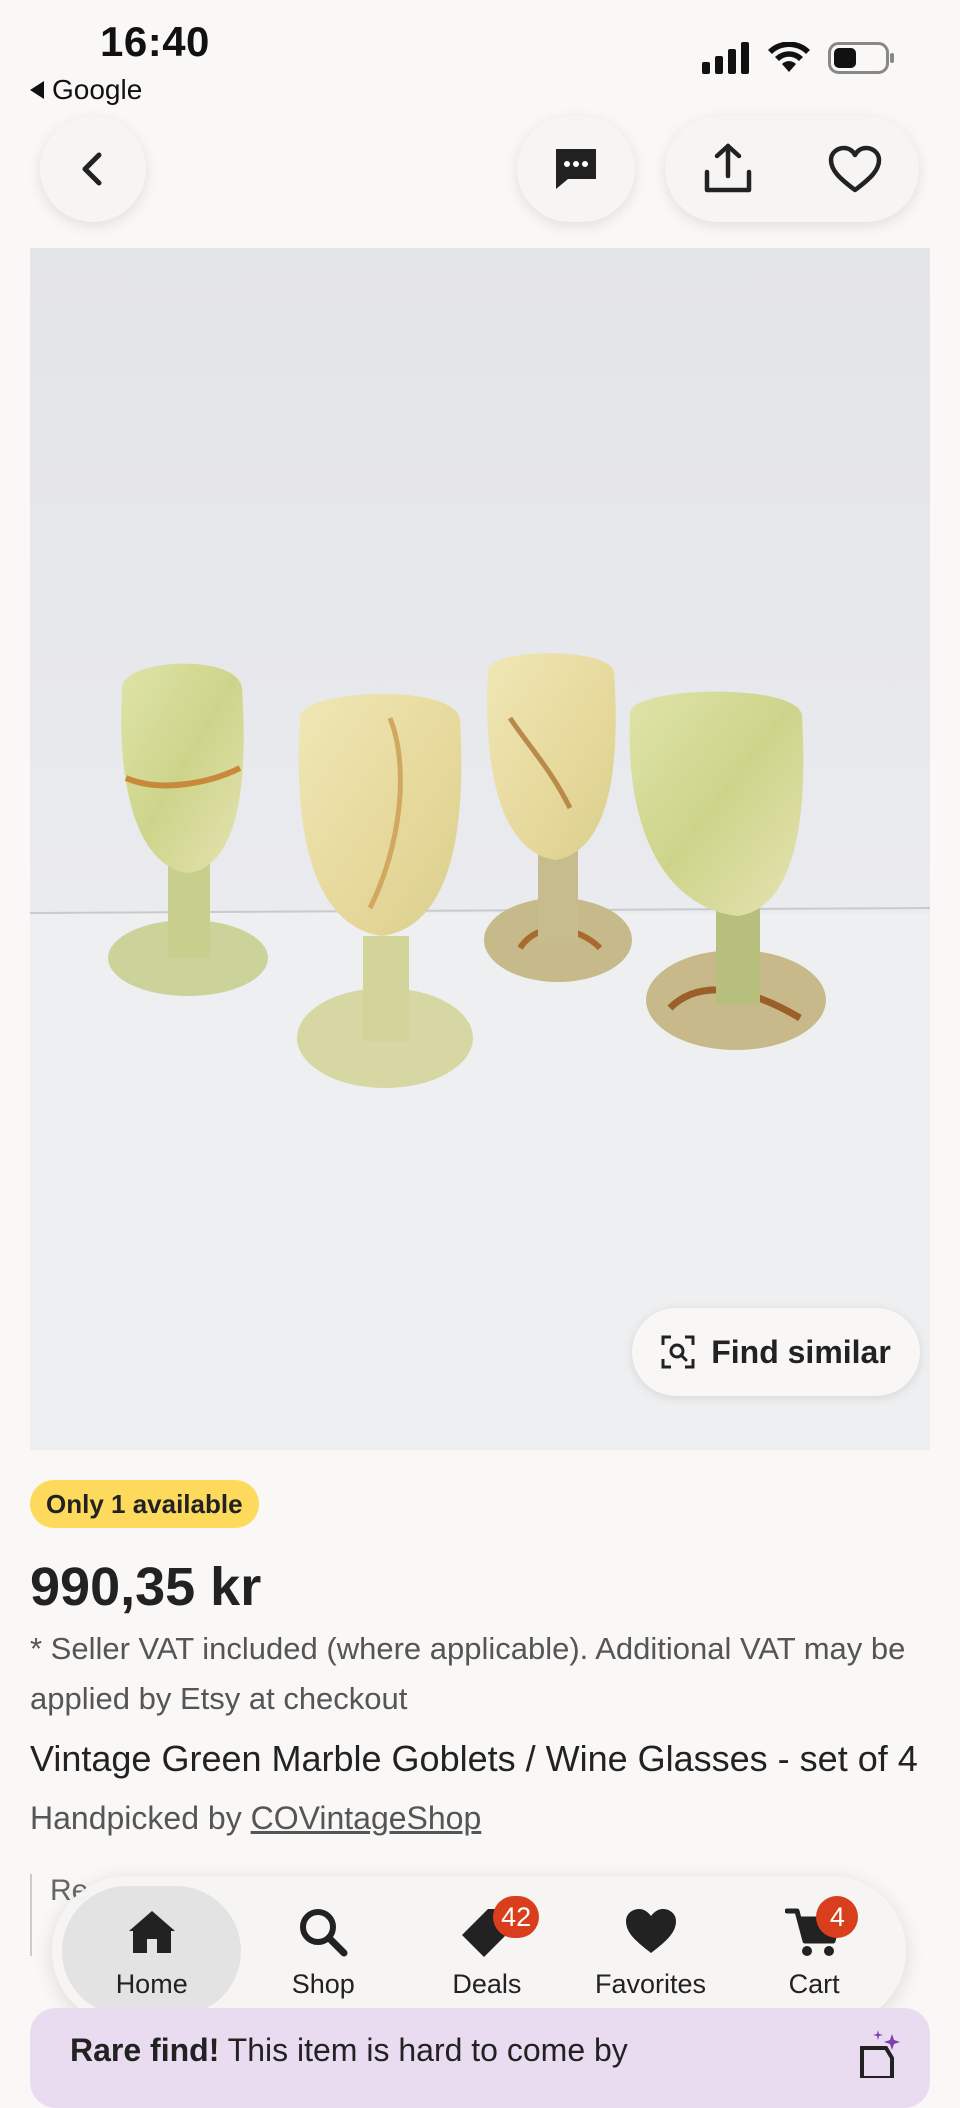  What do you see at coordinates (144, 1504) in the screenshot?
I see `availability-badge: Only 1 available` at bounding box center [144, 1504].